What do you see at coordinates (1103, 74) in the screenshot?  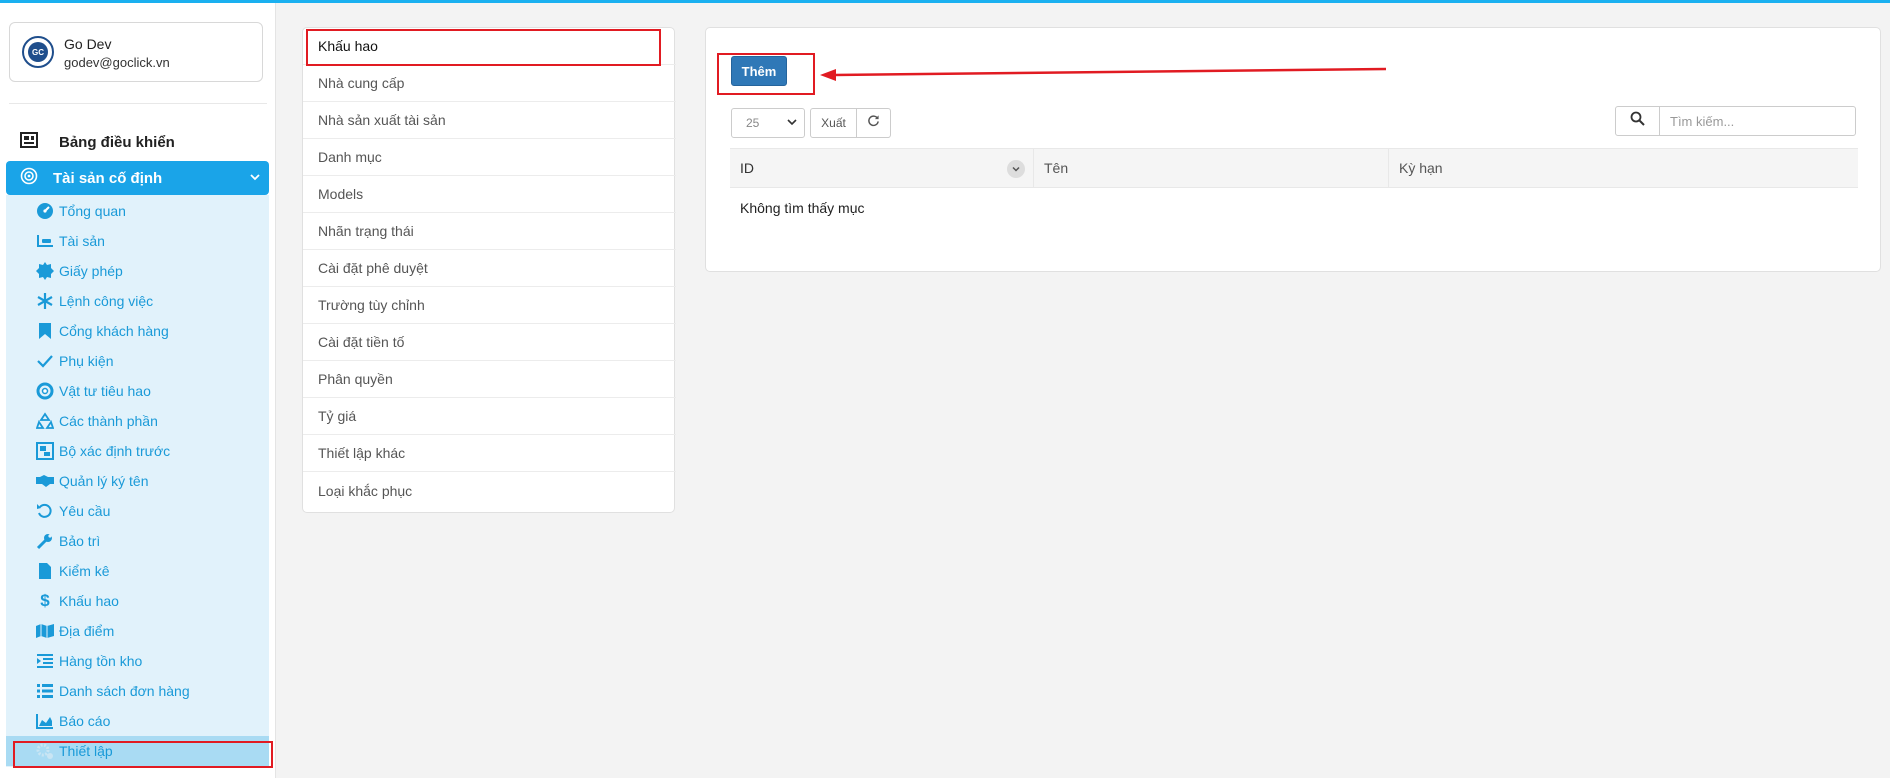 I see `annotation-arrow` at bounding box center [1103, 74].